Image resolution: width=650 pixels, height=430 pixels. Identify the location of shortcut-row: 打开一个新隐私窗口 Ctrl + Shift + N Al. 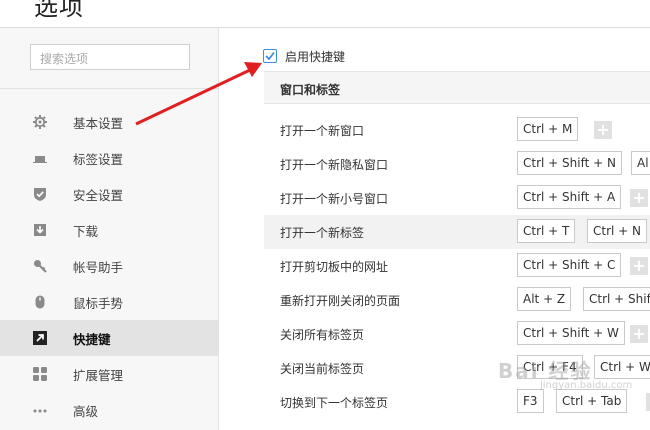
(457, 164).